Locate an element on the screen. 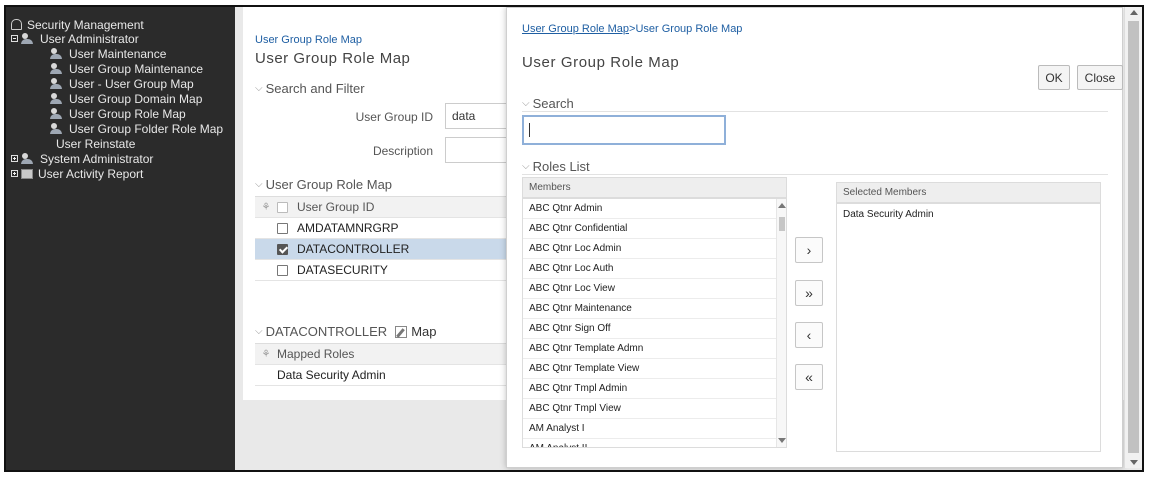  tree-node-system-administrator: System Administrator is located at coordinates (82, 158).